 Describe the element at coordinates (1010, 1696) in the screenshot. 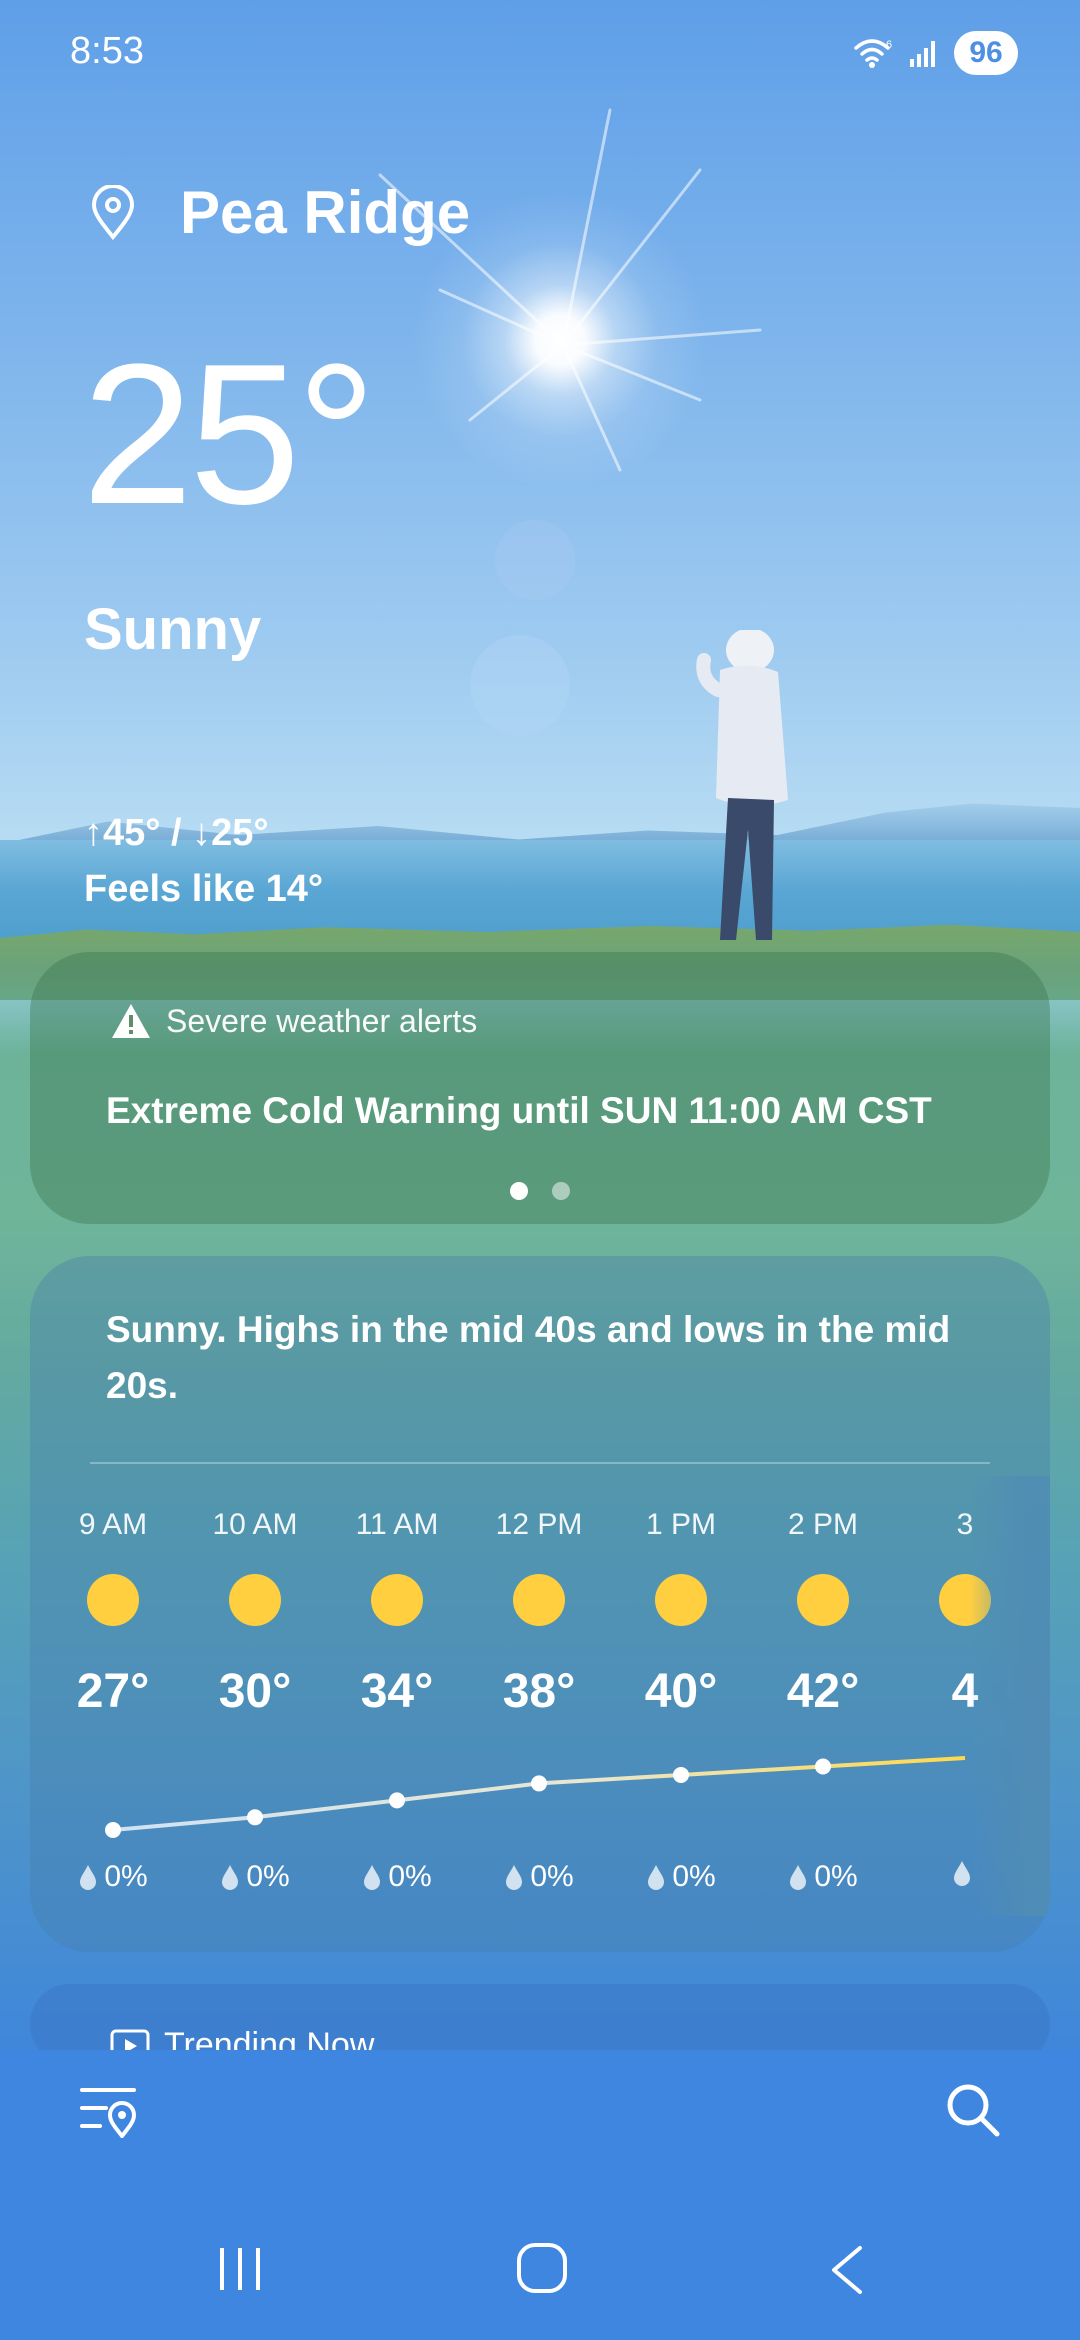

I see `scroll-fade` at that location.